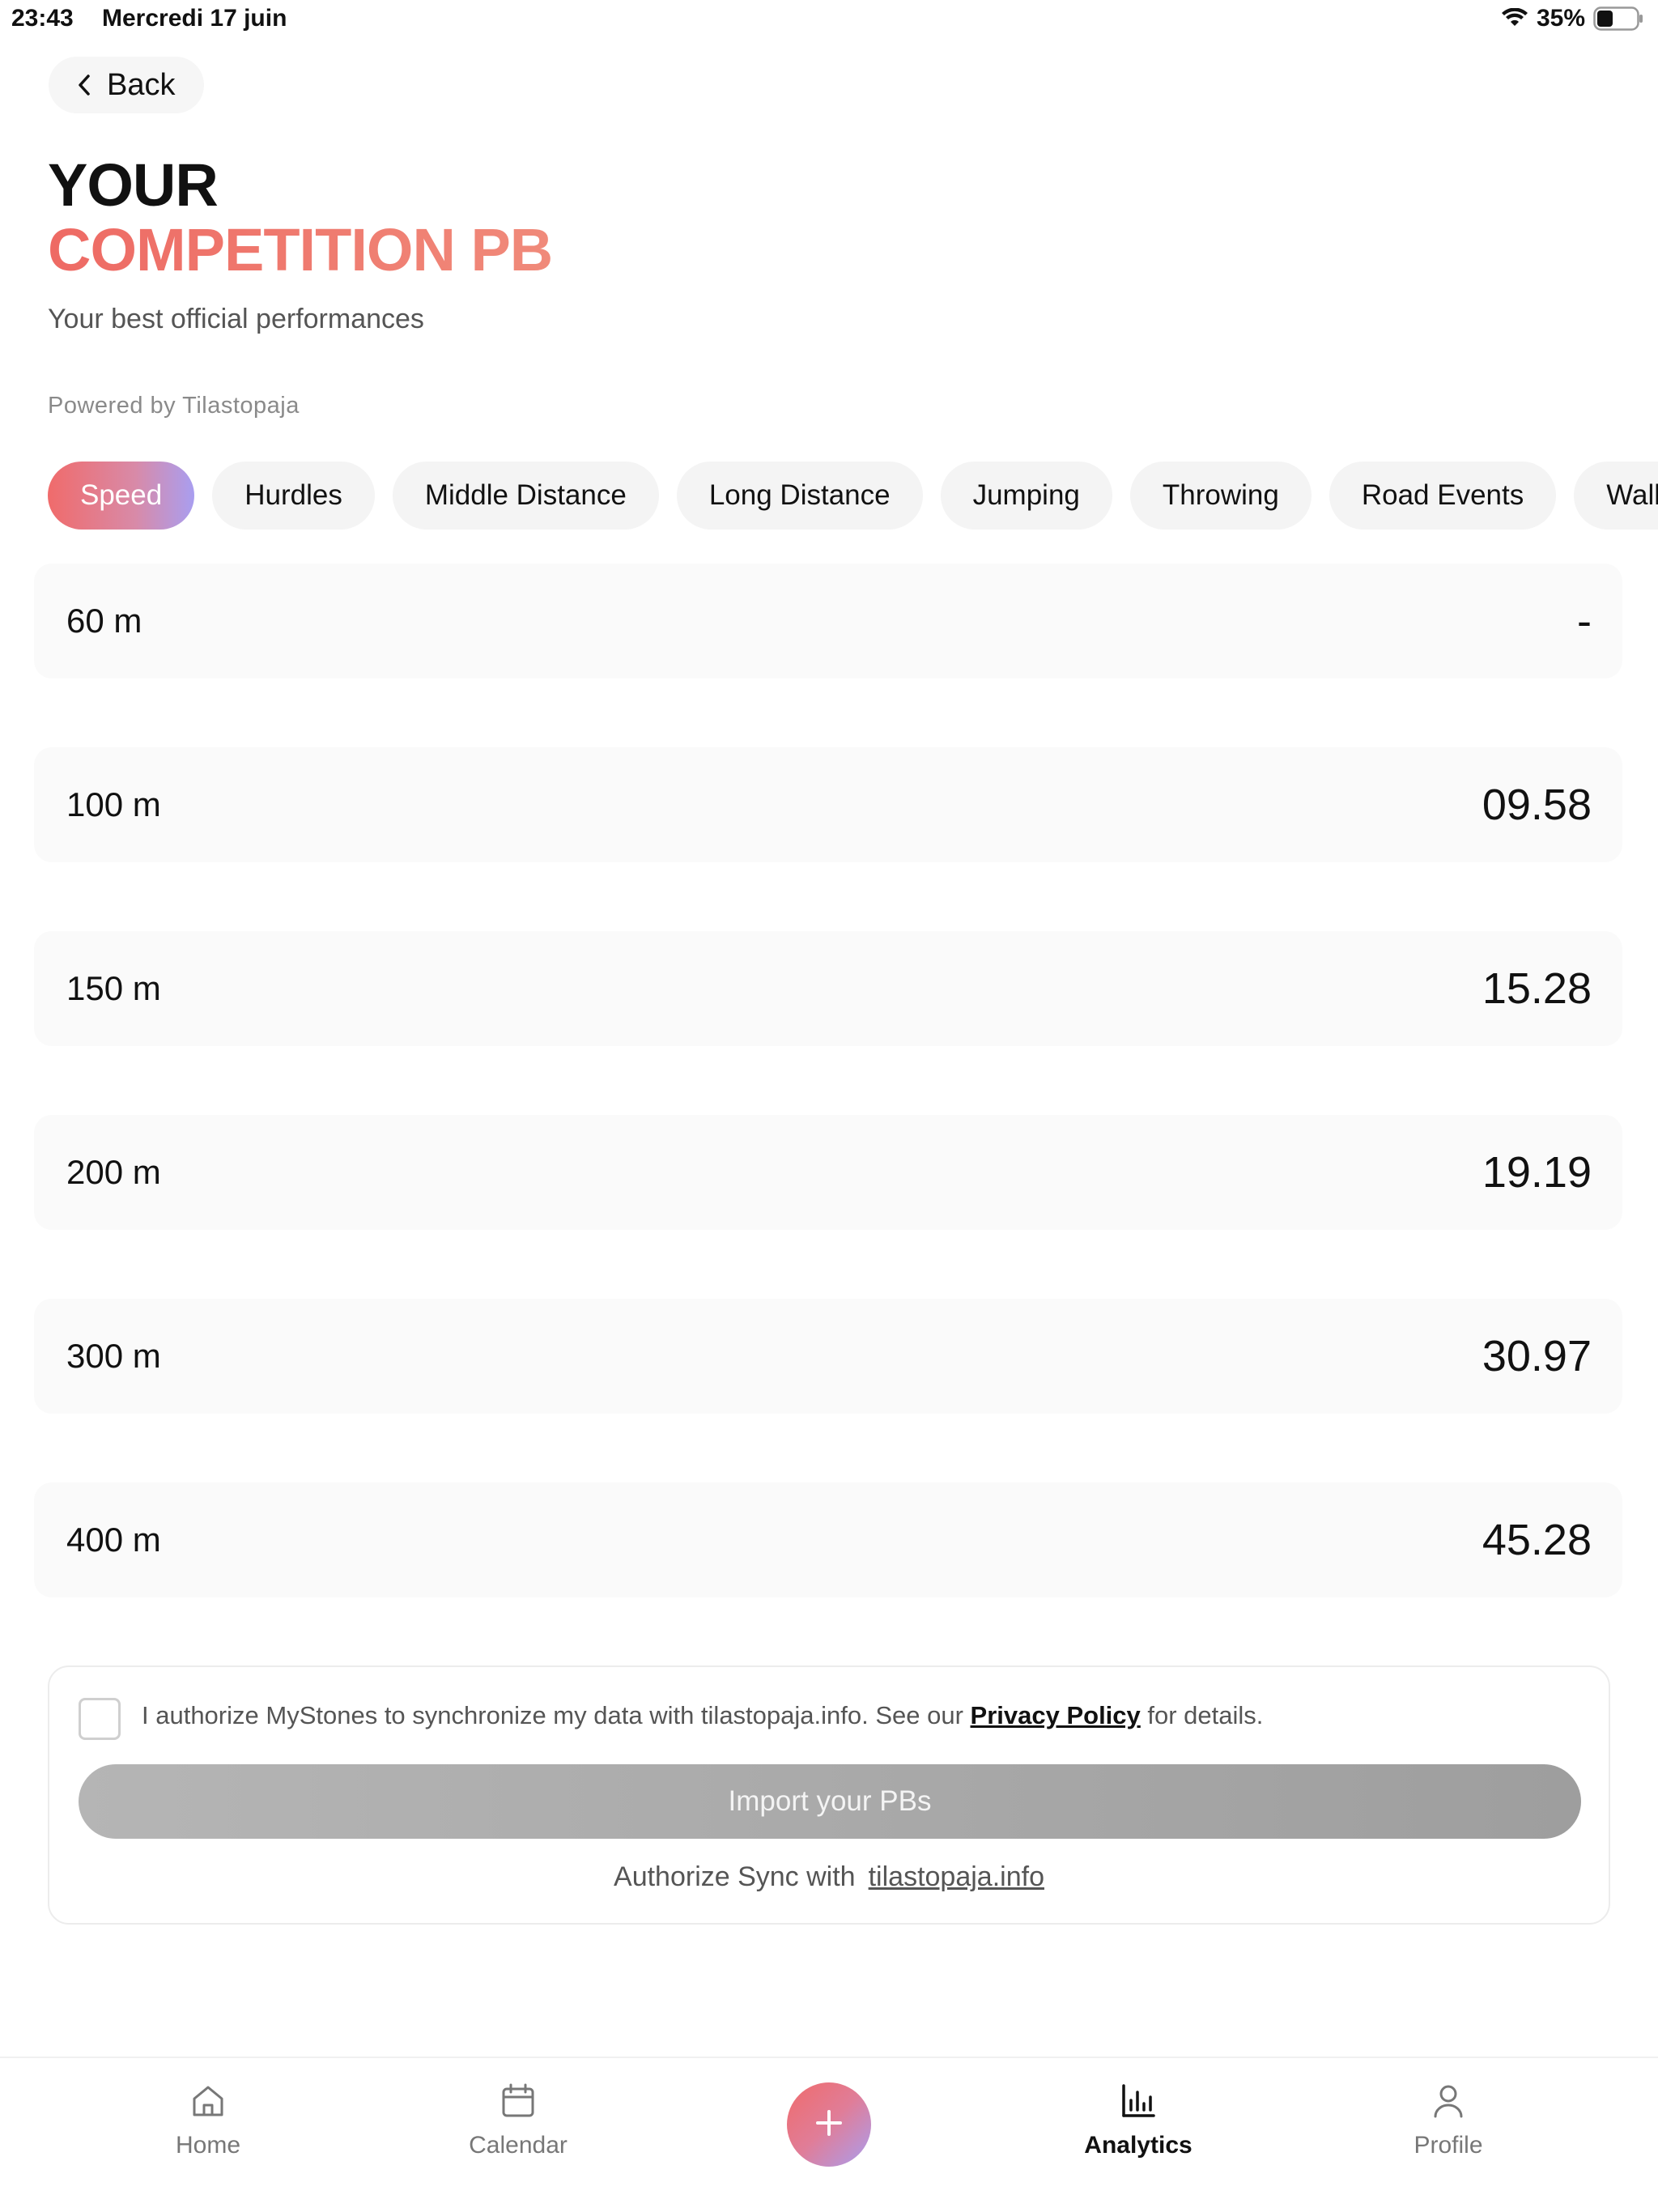 The image size is (1658, 2212). Describe the element at coordinates (1616, 496) in the screenshot. I see `tab-walk: Walk` at that location.